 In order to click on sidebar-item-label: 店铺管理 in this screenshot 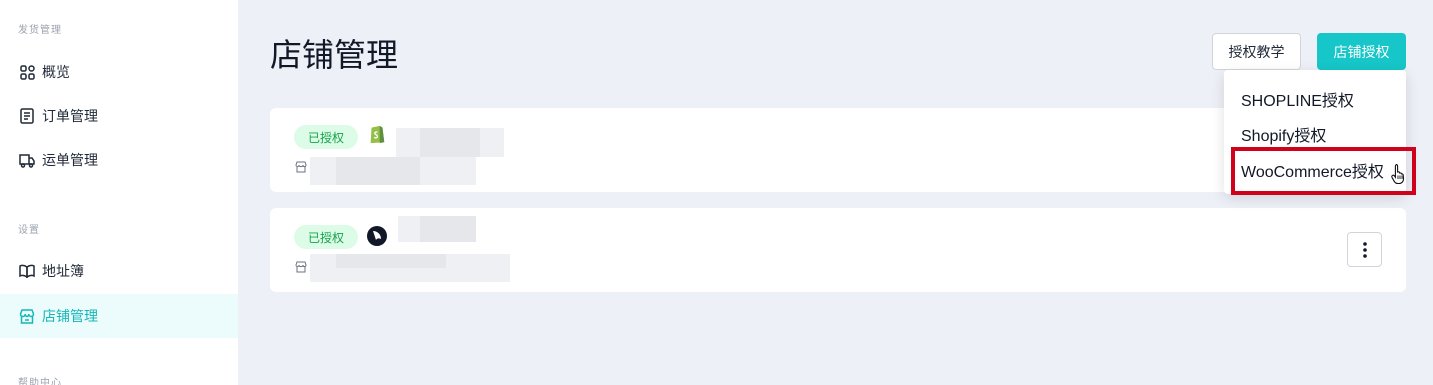, I will do `click(70, 316)`.